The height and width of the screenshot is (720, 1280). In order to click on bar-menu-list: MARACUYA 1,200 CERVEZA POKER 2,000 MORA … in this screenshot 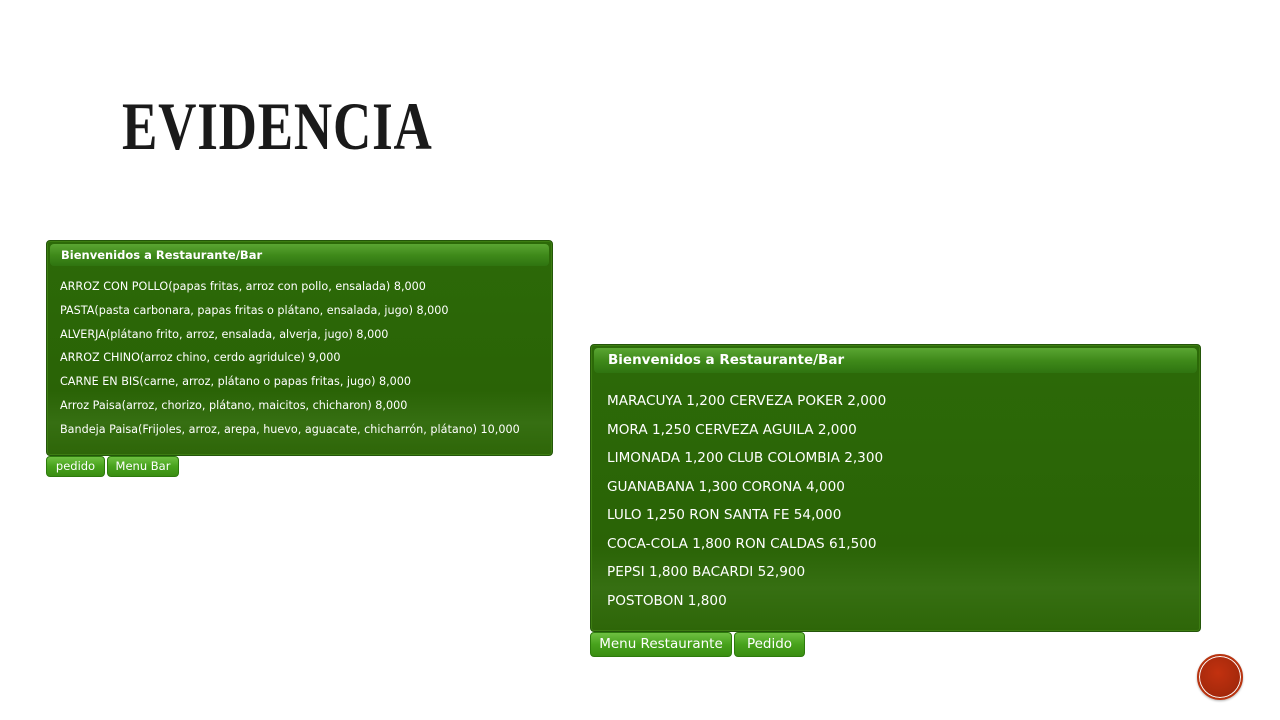, I will do `click(746, 506)`.